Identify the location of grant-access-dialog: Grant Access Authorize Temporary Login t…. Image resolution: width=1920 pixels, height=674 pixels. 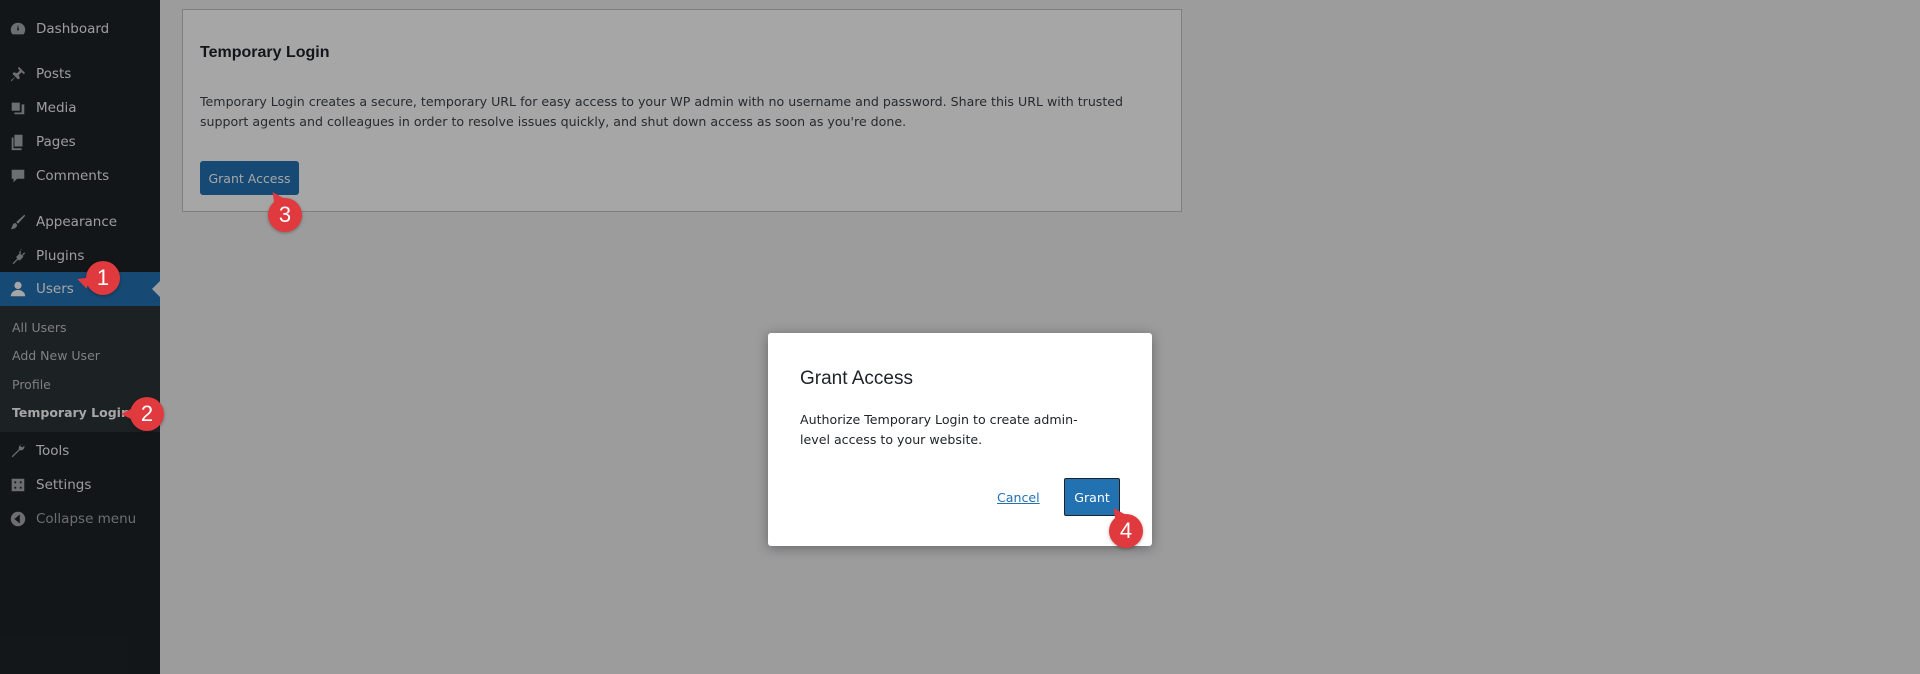
(960, 439).